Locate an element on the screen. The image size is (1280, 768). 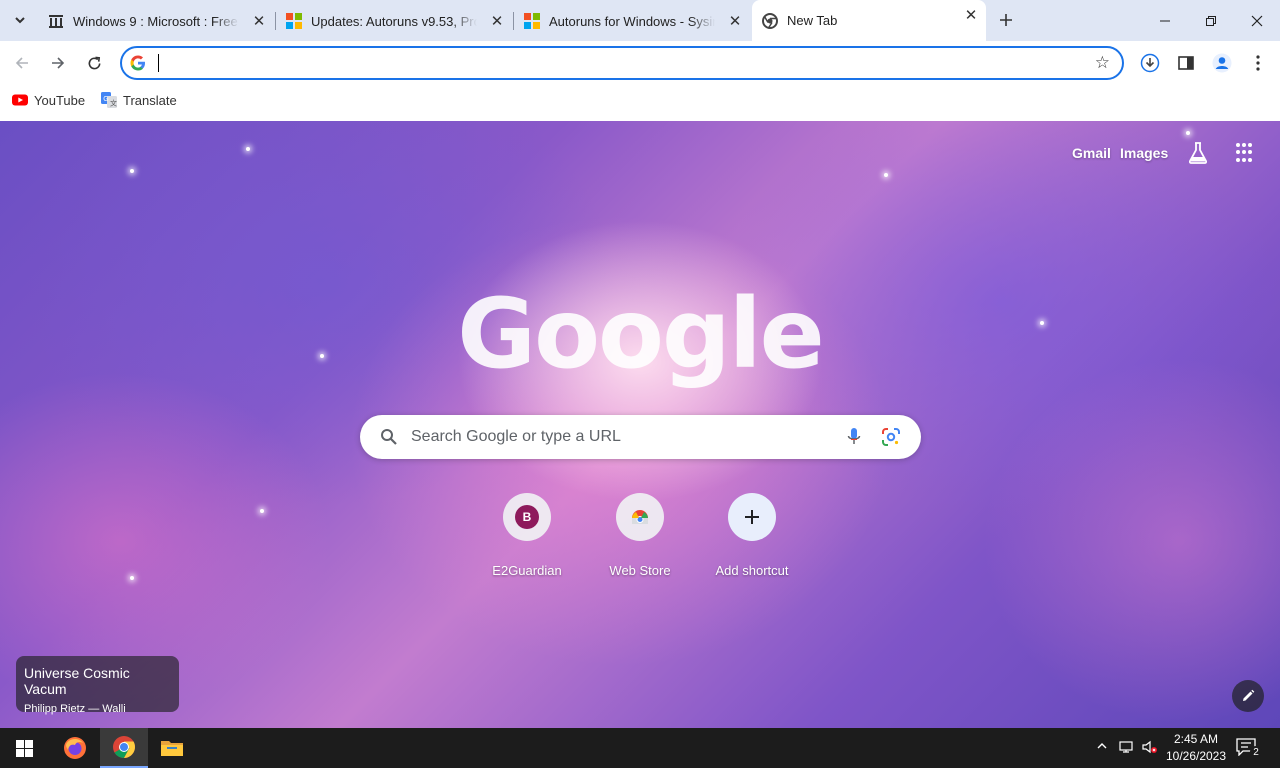
address-bar: ☆ is located at coordinates (622, 63).